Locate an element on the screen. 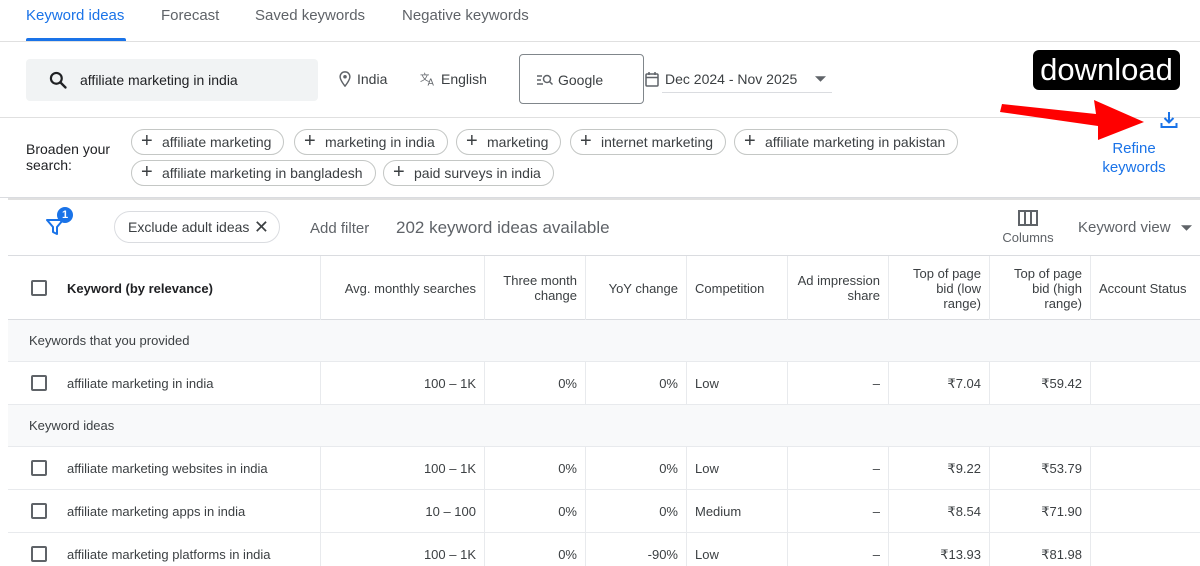 Image resolution: width=1200 pixels, height=566 pixels. broaden-chip: + internet marketing is located at coordinates (648, 142).